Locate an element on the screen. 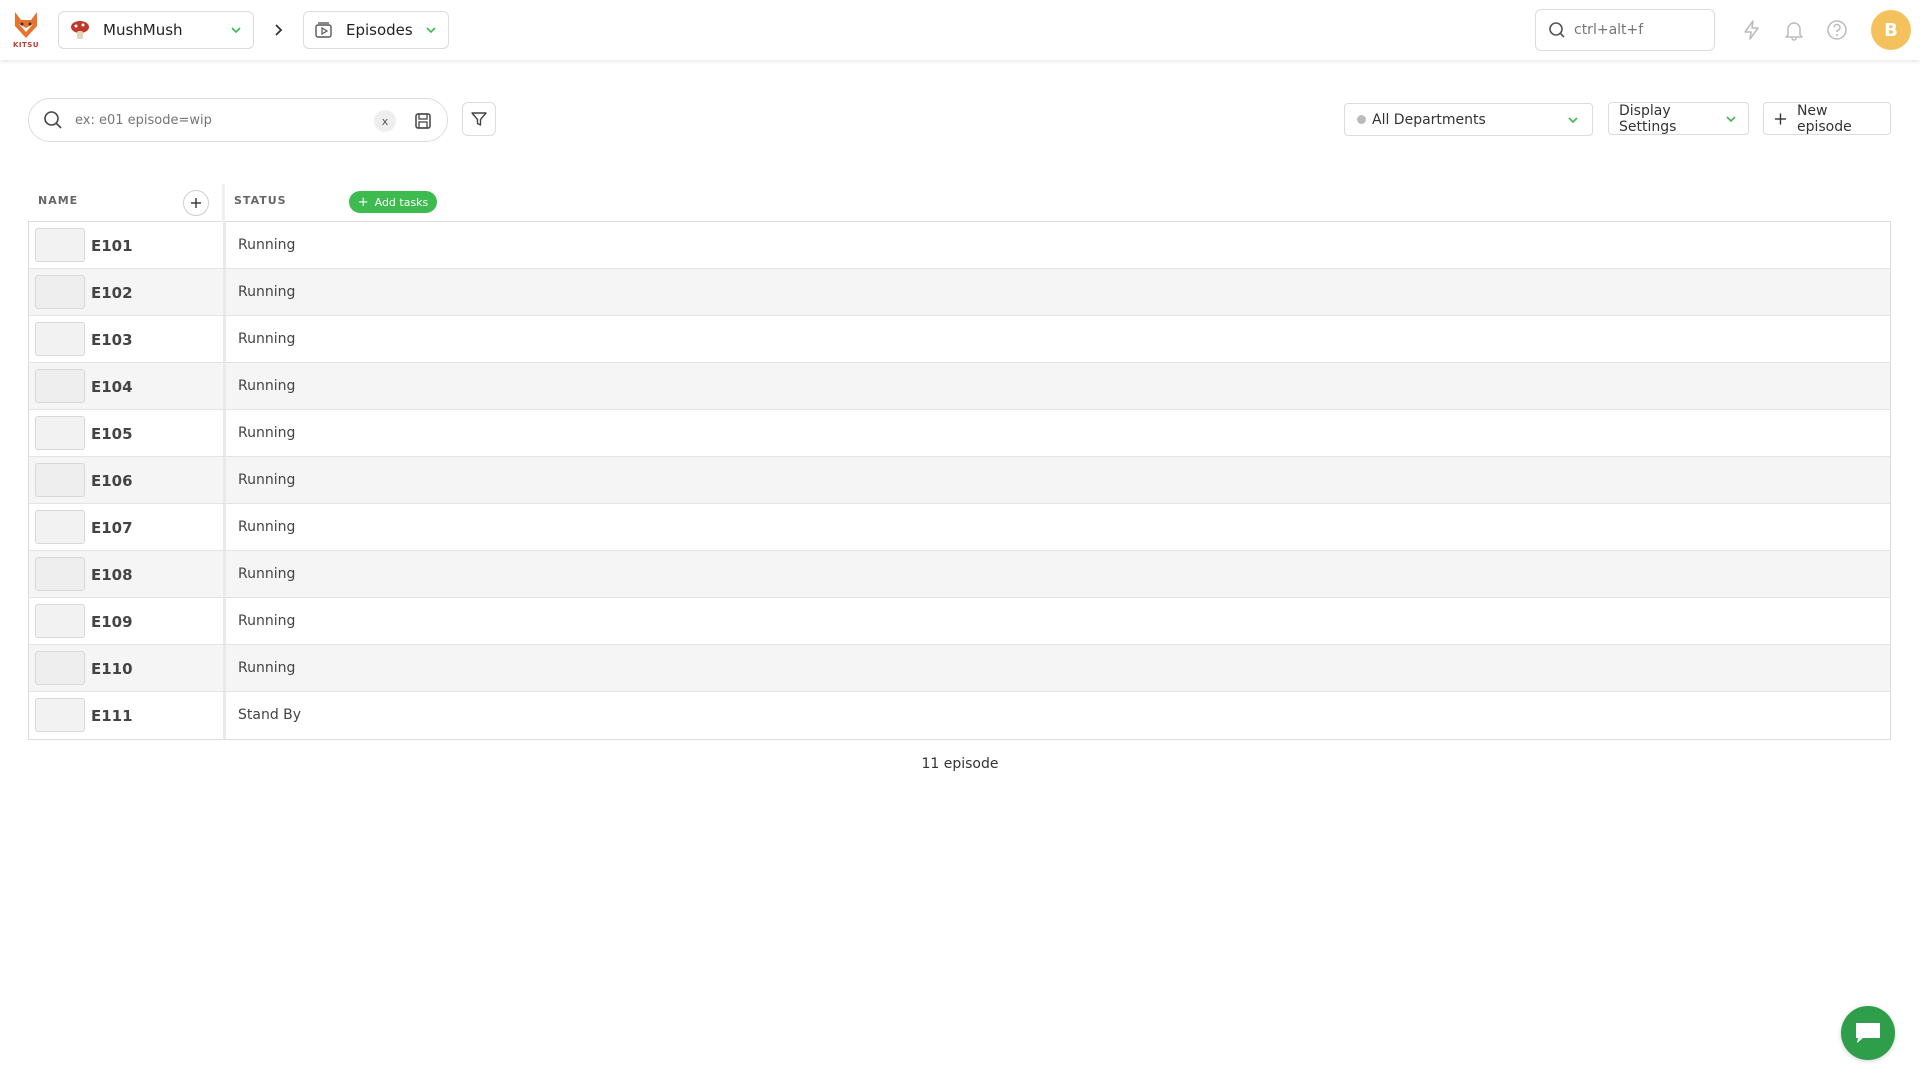 The height and width of the screenshot is (1080, 1920). table-row: E107 Running is located at coordinates (959, 527).